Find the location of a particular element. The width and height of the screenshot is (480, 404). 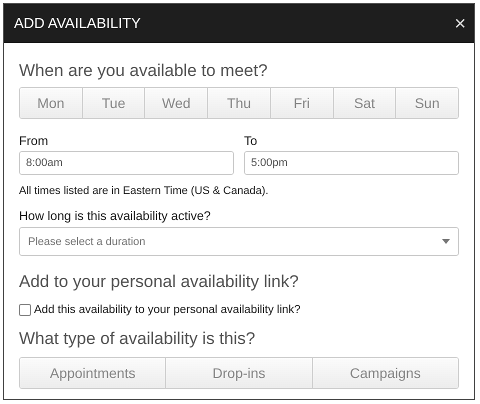

section-heading: What type of availability is this? is located at coordinates (137, 339).